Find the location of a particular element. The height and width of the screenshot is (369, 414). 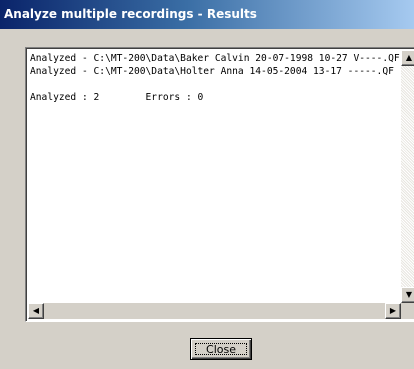

arrow-left-icon: ◀ is located at coordinates (36, 311).